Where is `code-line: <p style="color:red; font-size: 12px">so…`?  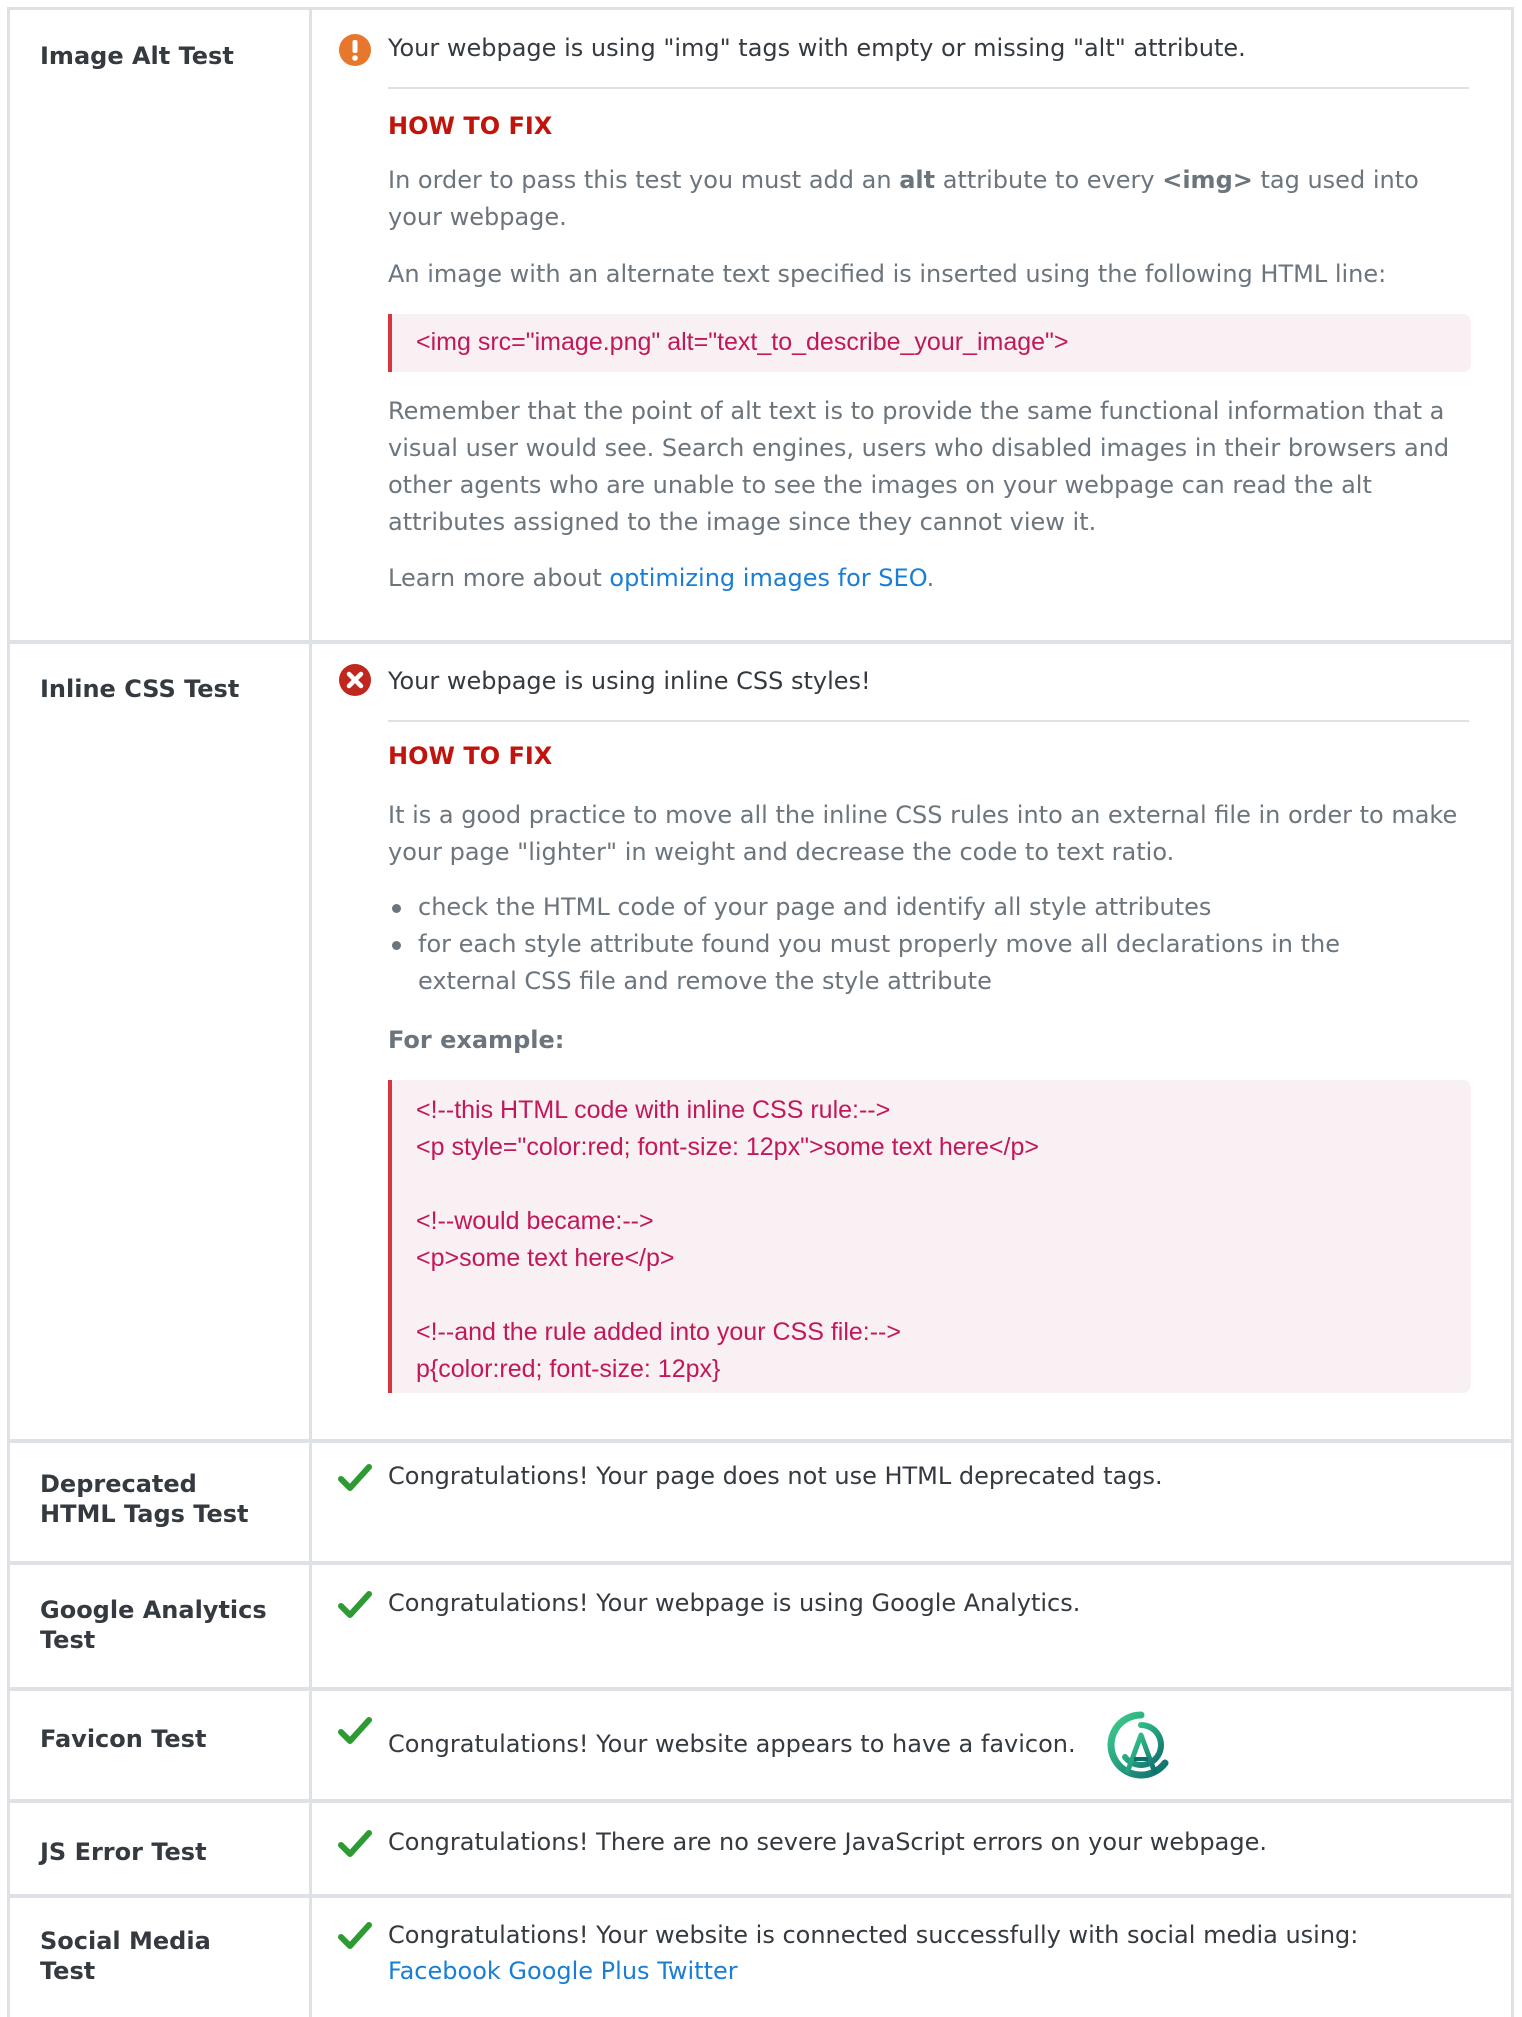
code-line: <p style="color:red; font-size: 12px">so… is located at coordinates (727, 1147).